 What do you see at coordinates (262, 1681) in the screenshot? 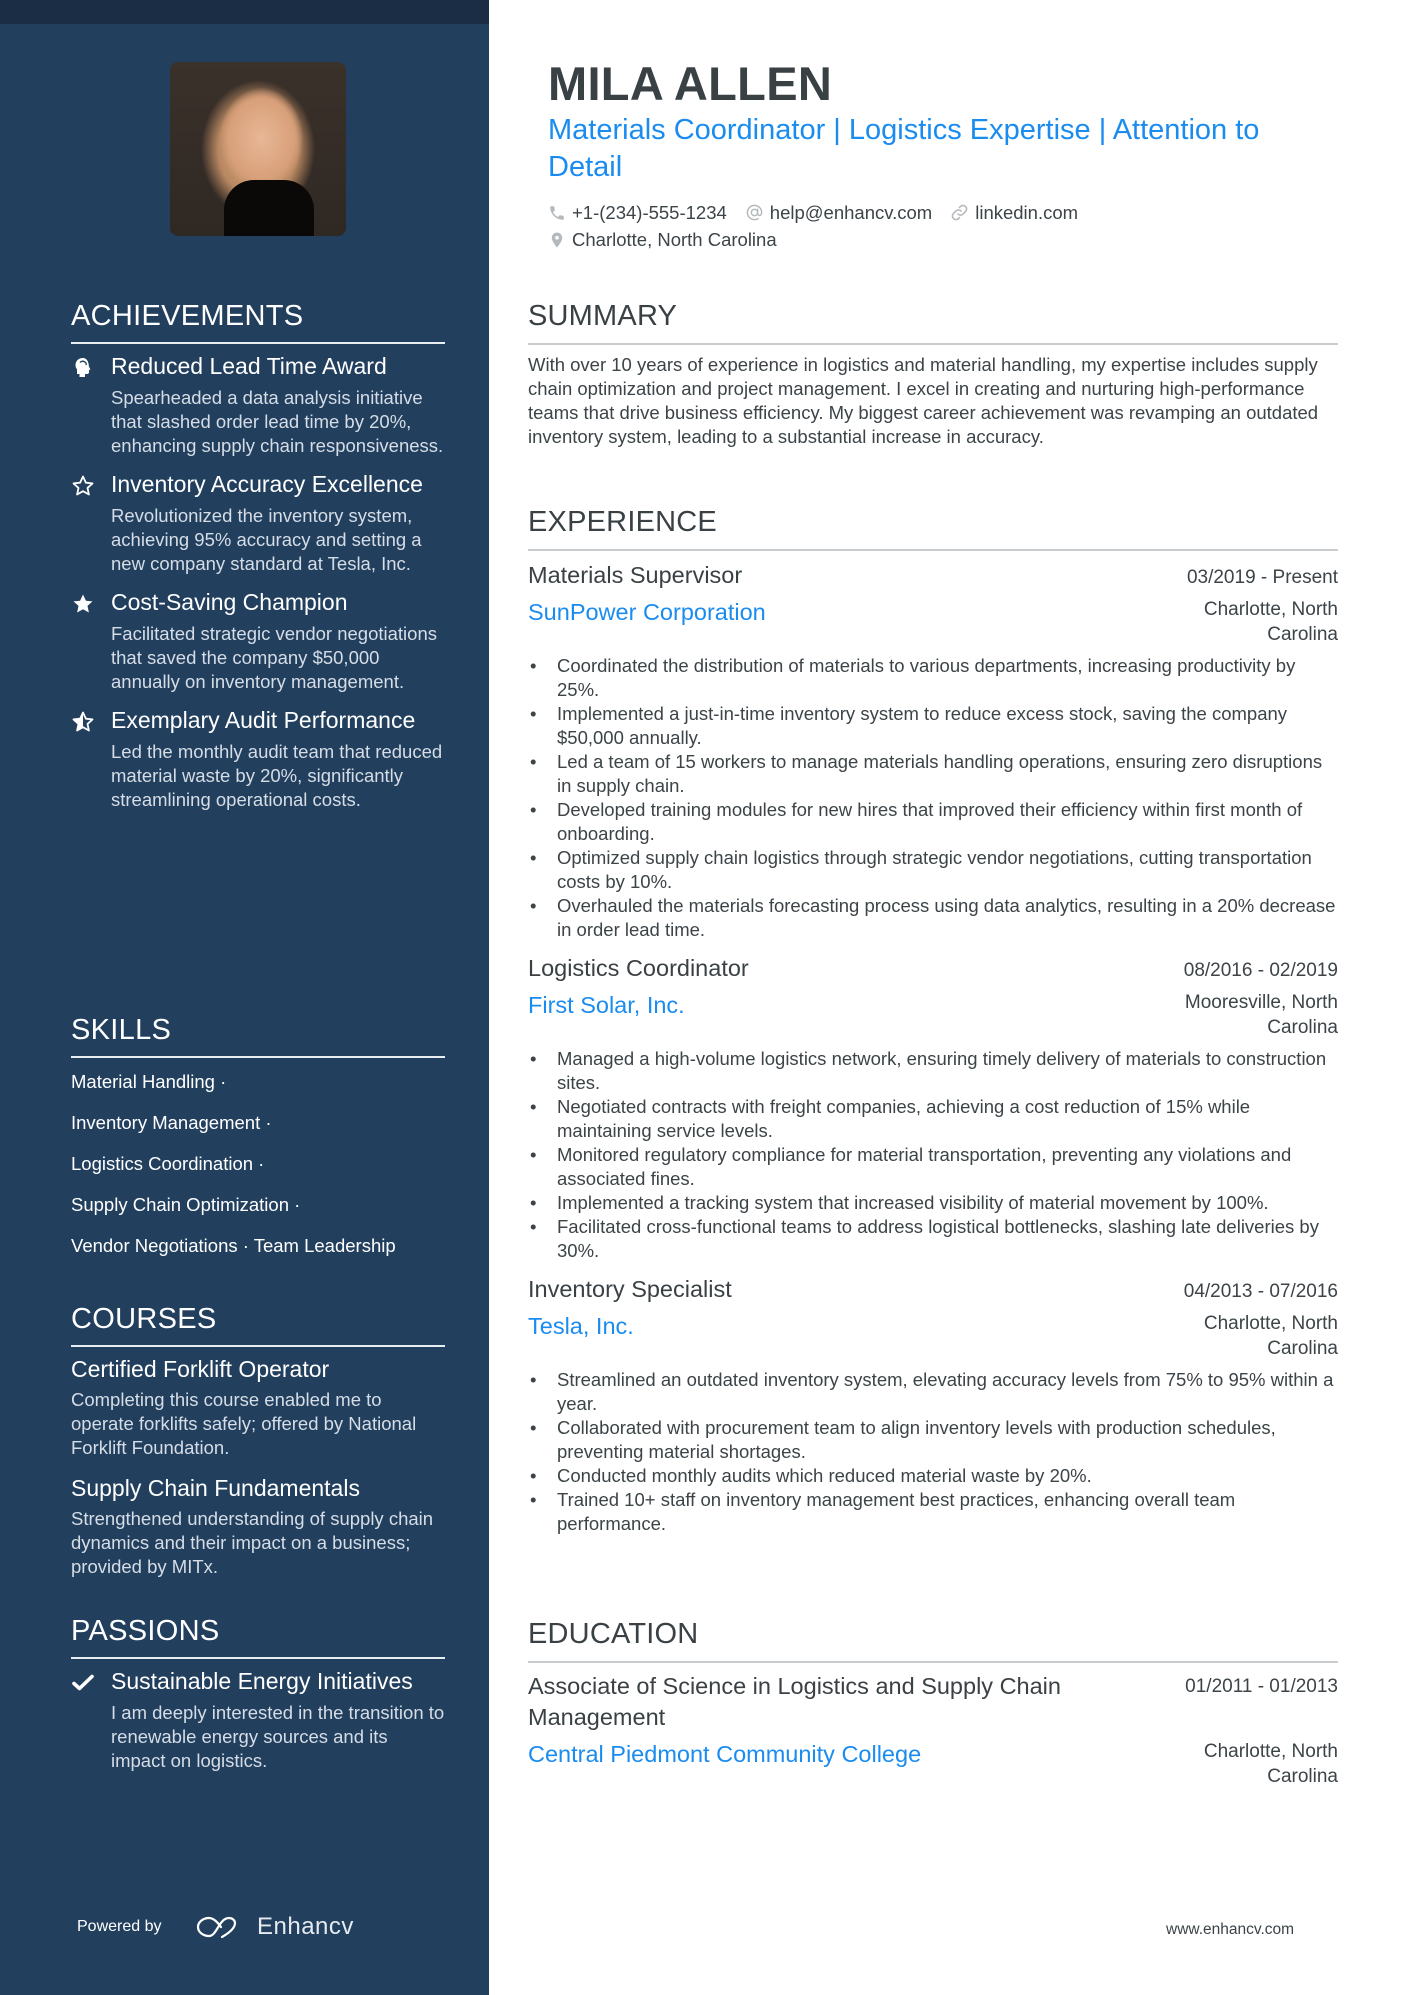
I see `passion-title: Sustainable Energy Initiatives` at bounding box center [262, 1681].